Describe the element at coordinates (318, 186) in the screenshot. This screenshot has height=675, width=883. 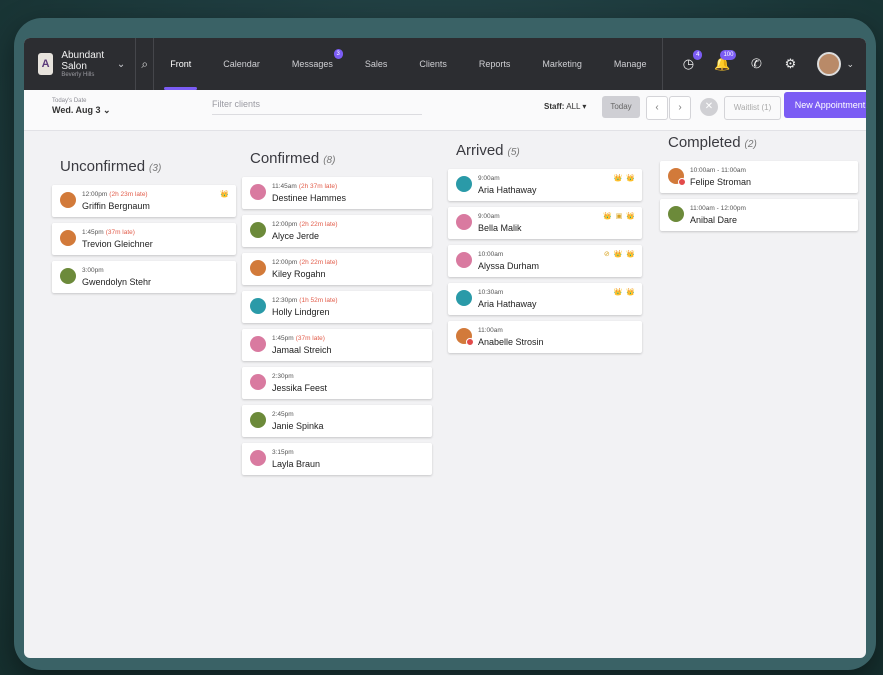
I see `late-status: (2h 37m late)` at that location.